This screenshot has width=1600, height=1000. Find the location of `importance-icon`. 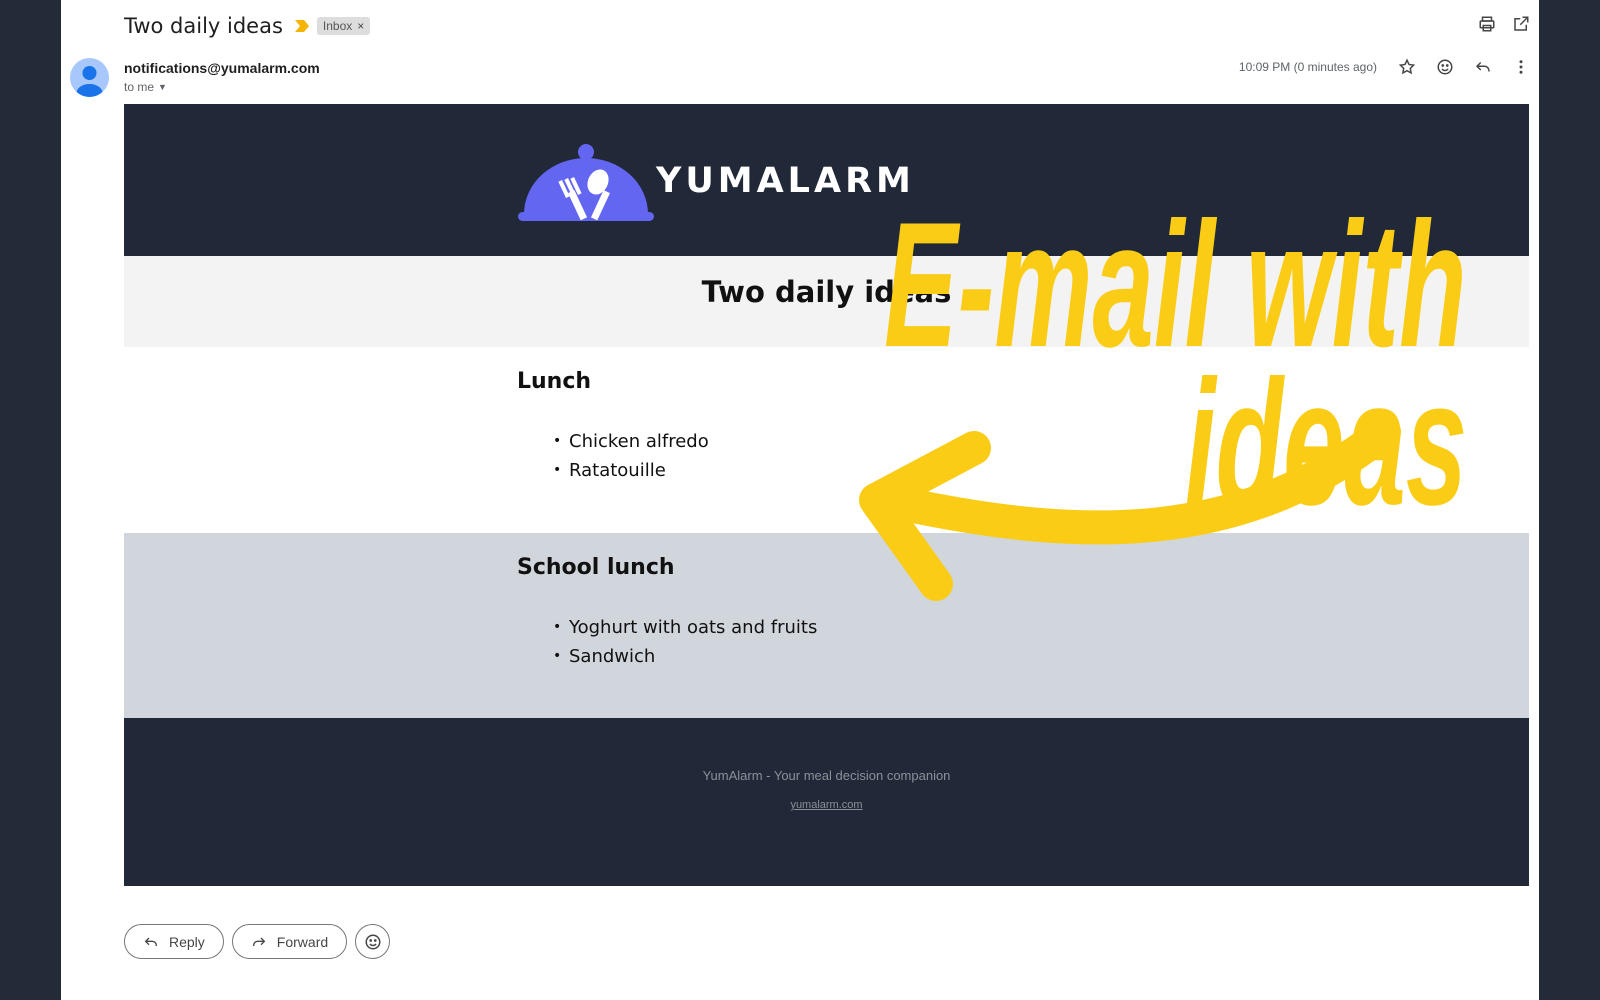

importance-icon is located at coordinates (301, 26).